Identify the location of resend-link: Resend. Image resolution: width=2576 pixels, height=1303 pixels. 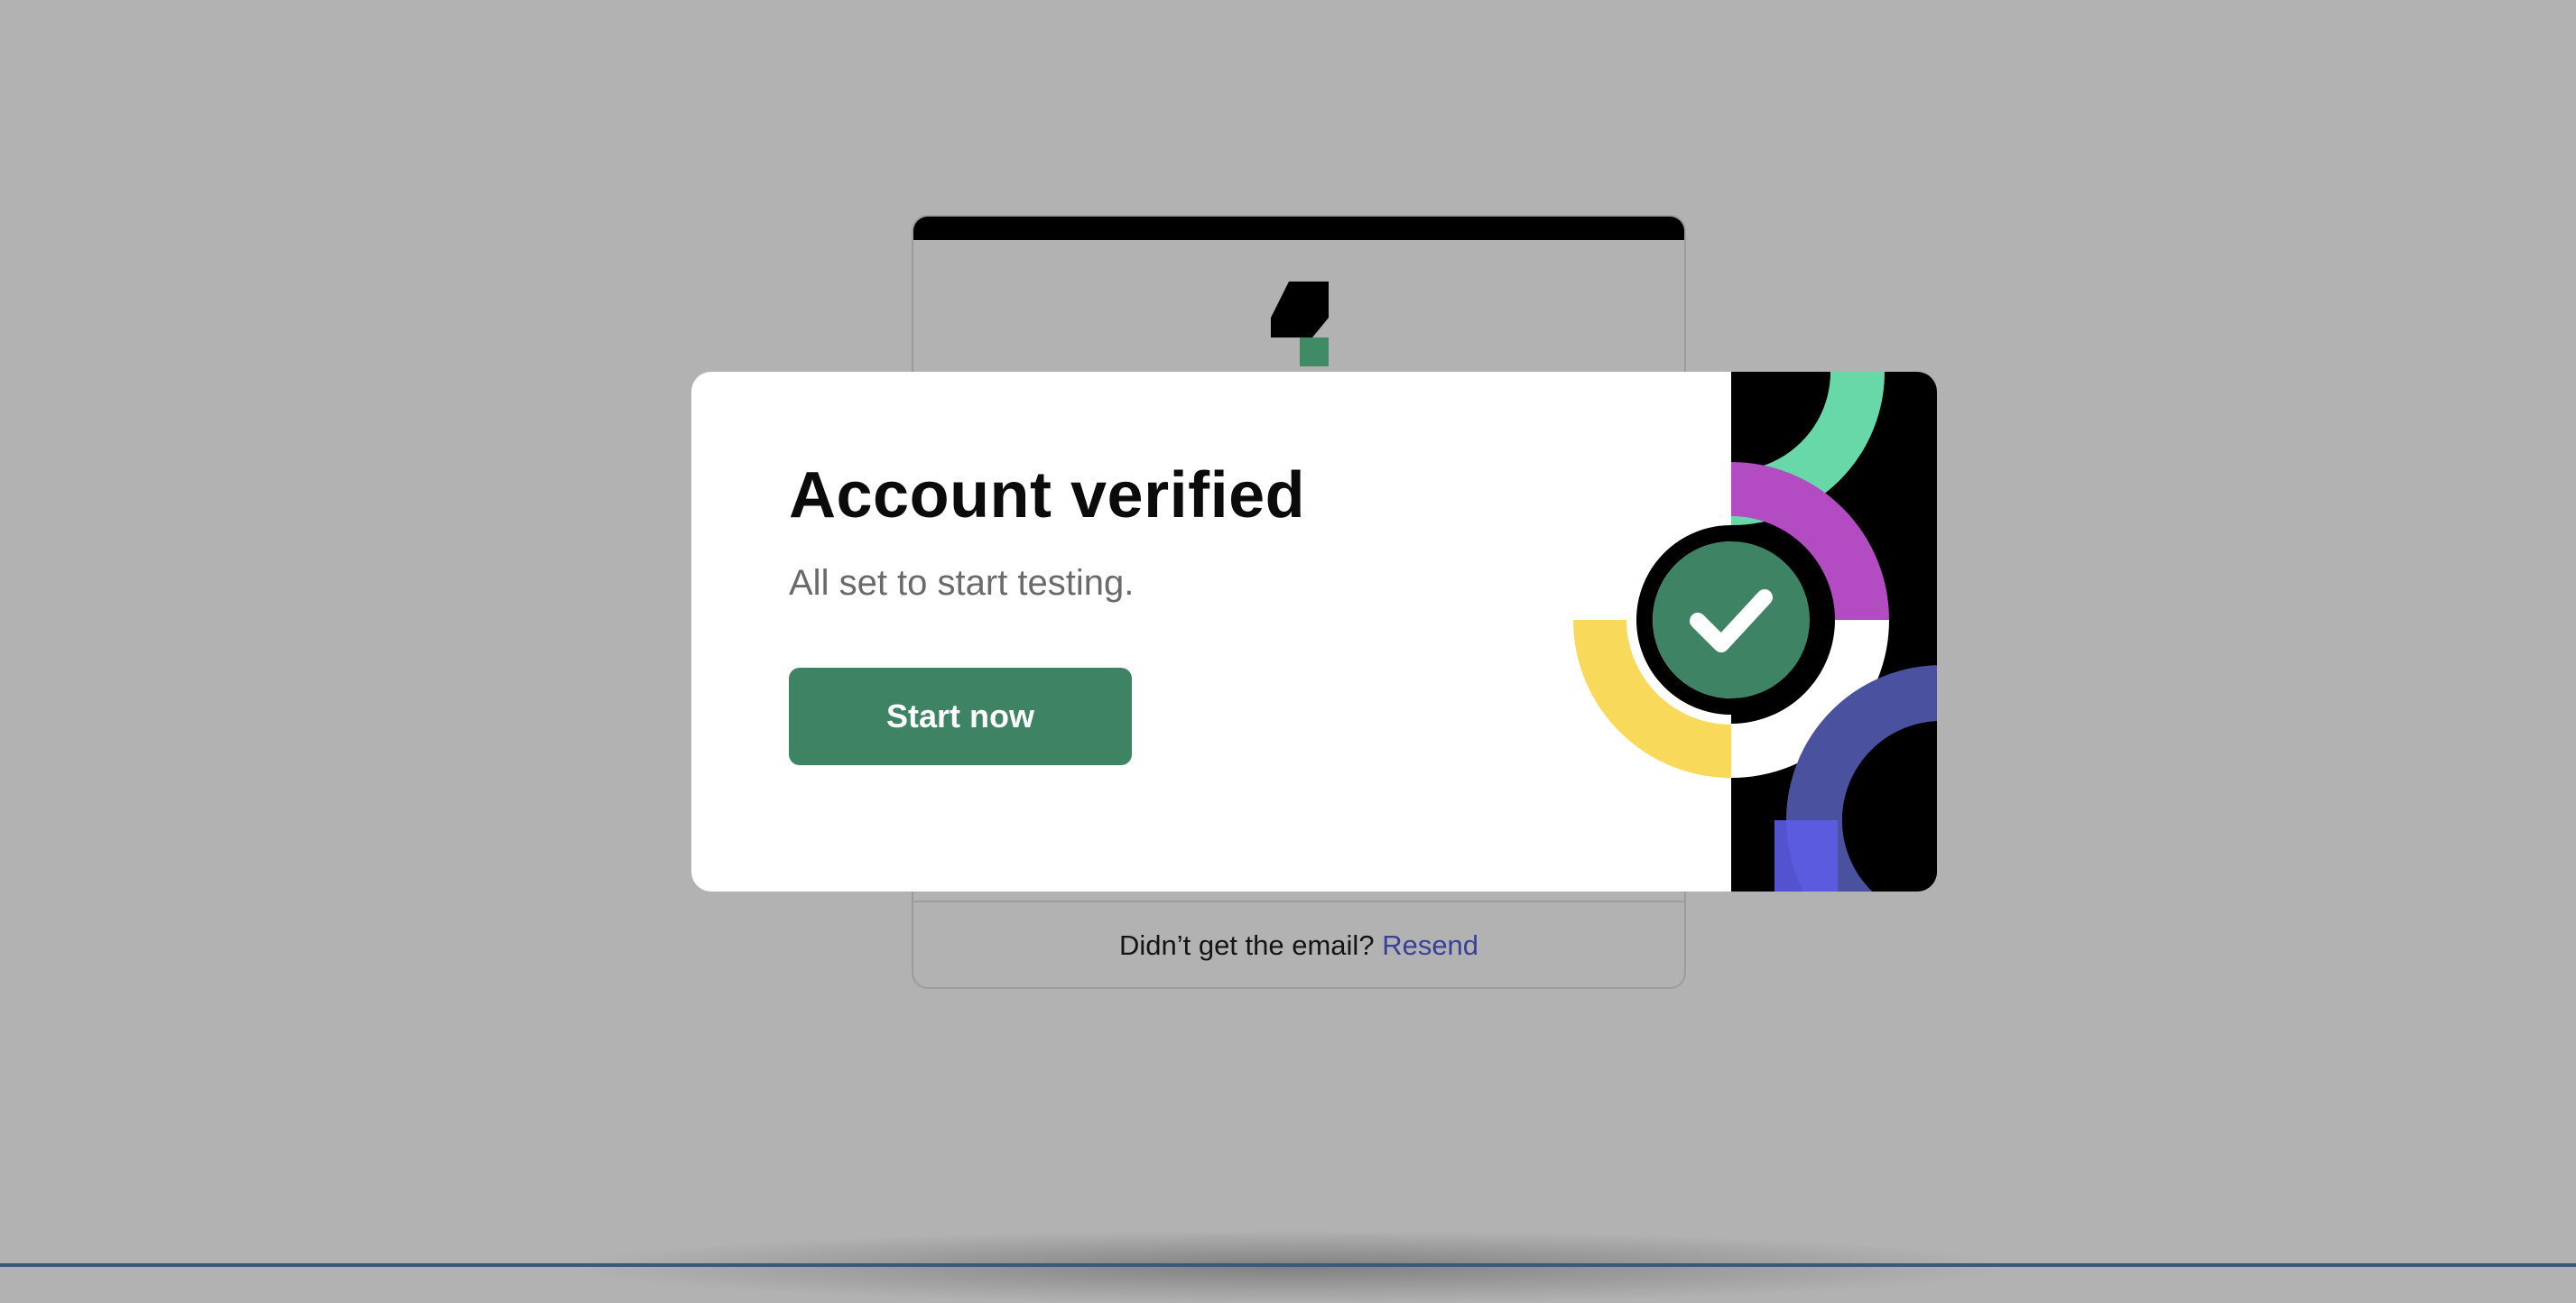
(1430, 945).